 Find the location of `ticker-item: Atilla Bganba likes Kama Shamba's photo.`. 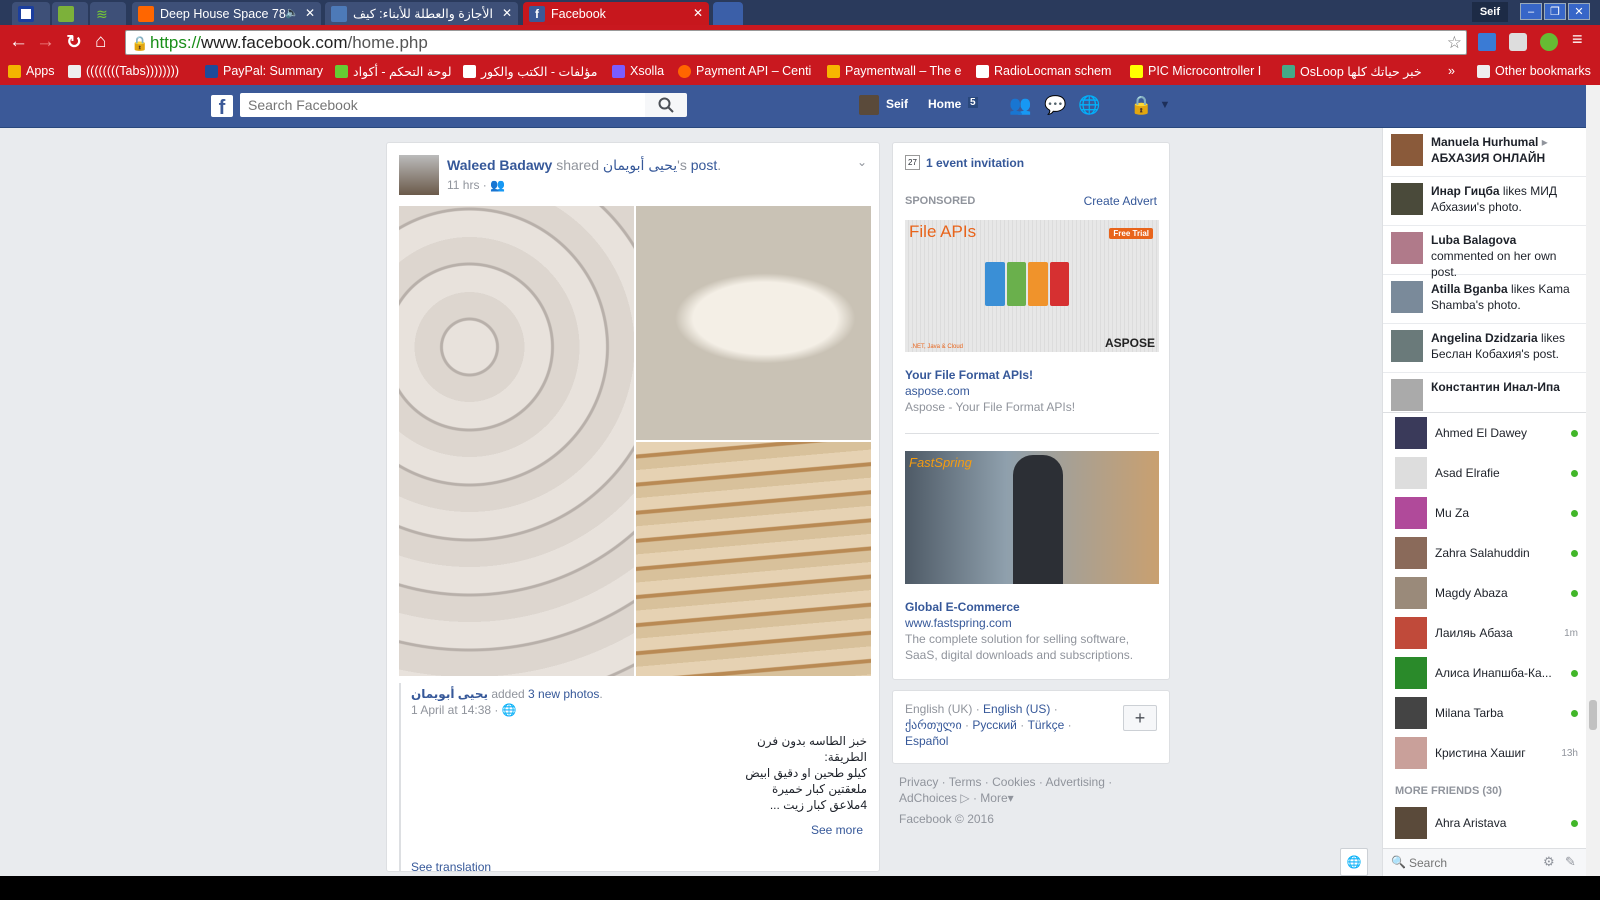

ticker-item: Atilla Bganba likes Kama Shamba's photo. is located at coordinates (1484, 299).